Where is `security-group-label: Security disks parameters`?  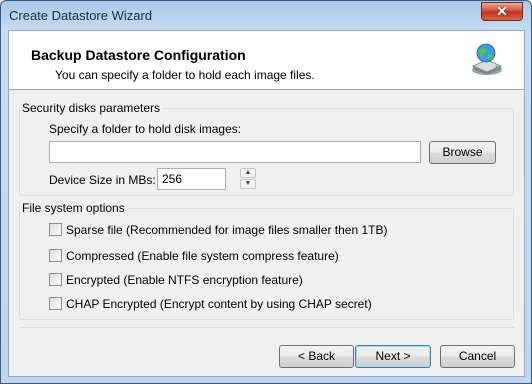
security-group-label: Security disks parameters is located at coordinates (91, 108).